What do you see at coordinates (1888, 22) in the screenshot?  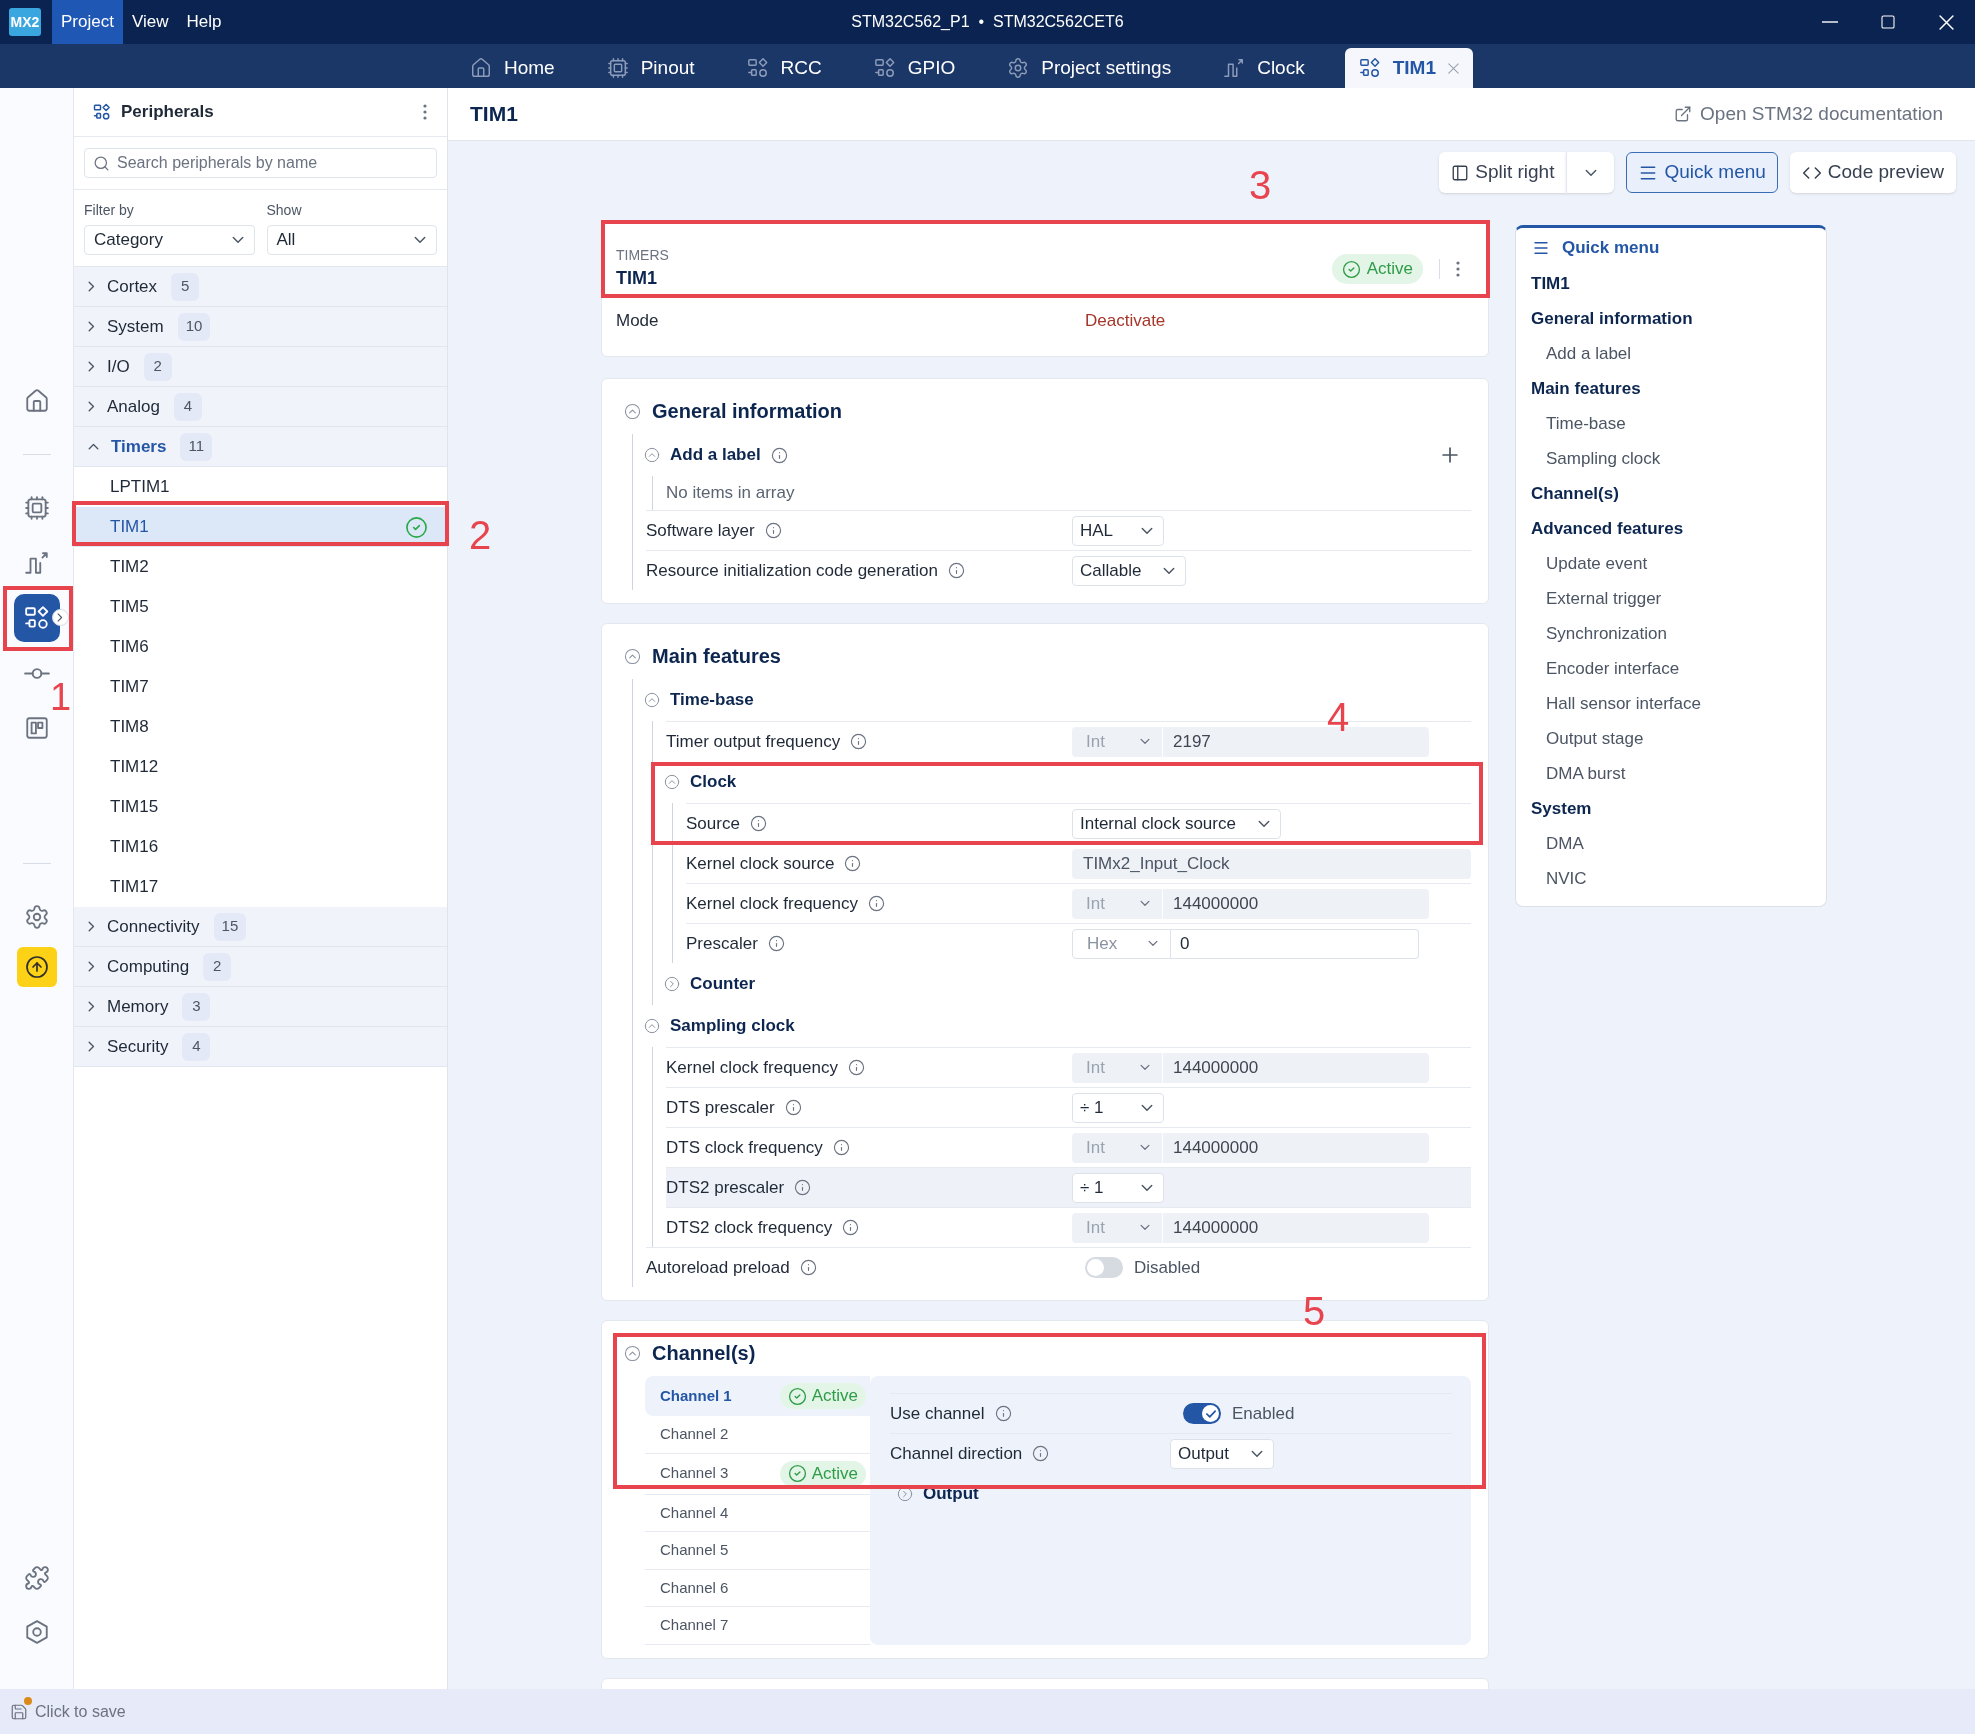 I see `maximize-icon` at bounding box center [1888, 22].